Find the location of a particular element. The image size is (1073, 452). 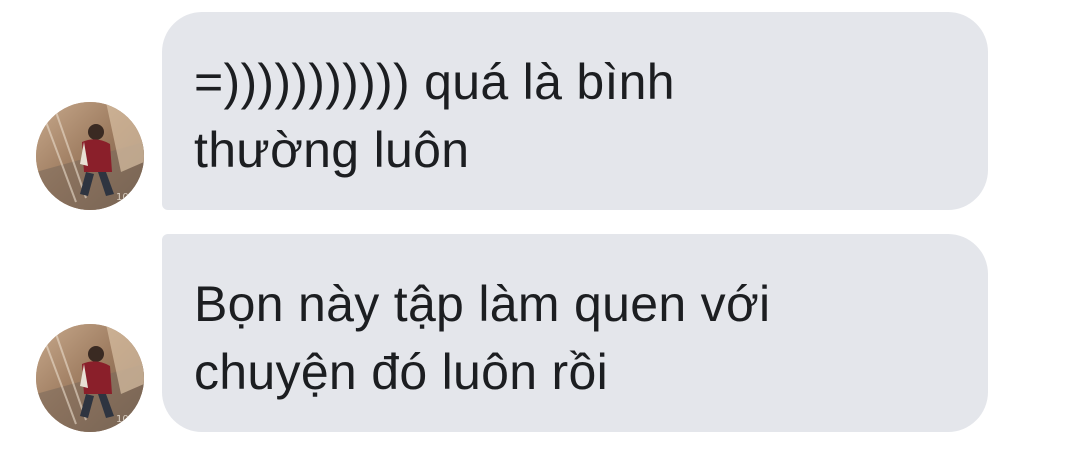

message-text: =))))))))))) quá là bình thường luôn is located at coordinates (434, 116).